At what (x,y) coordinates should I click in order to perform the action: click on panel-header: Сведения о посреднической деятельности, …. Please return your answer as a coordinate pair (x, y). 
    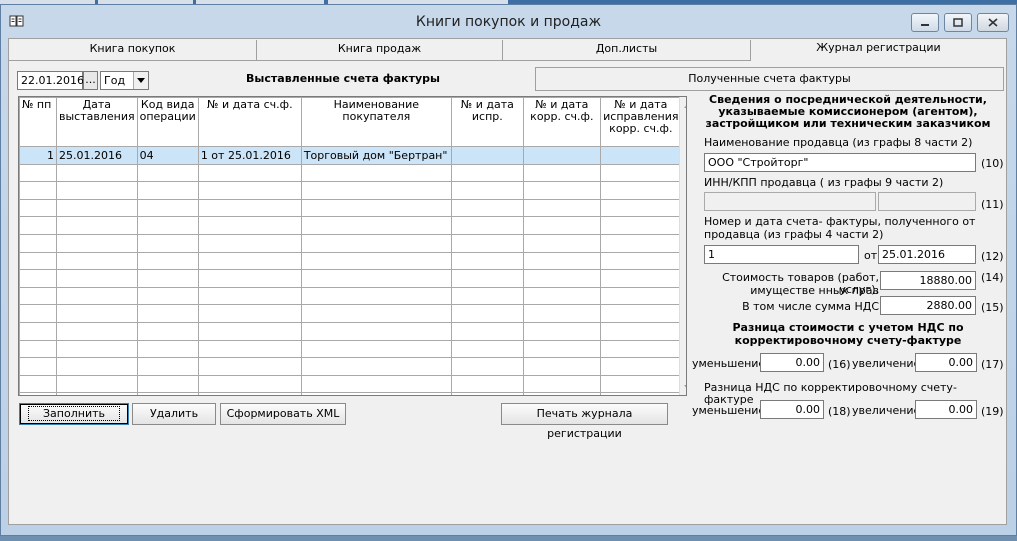
    Looking at the image, I should click on (848, 111).